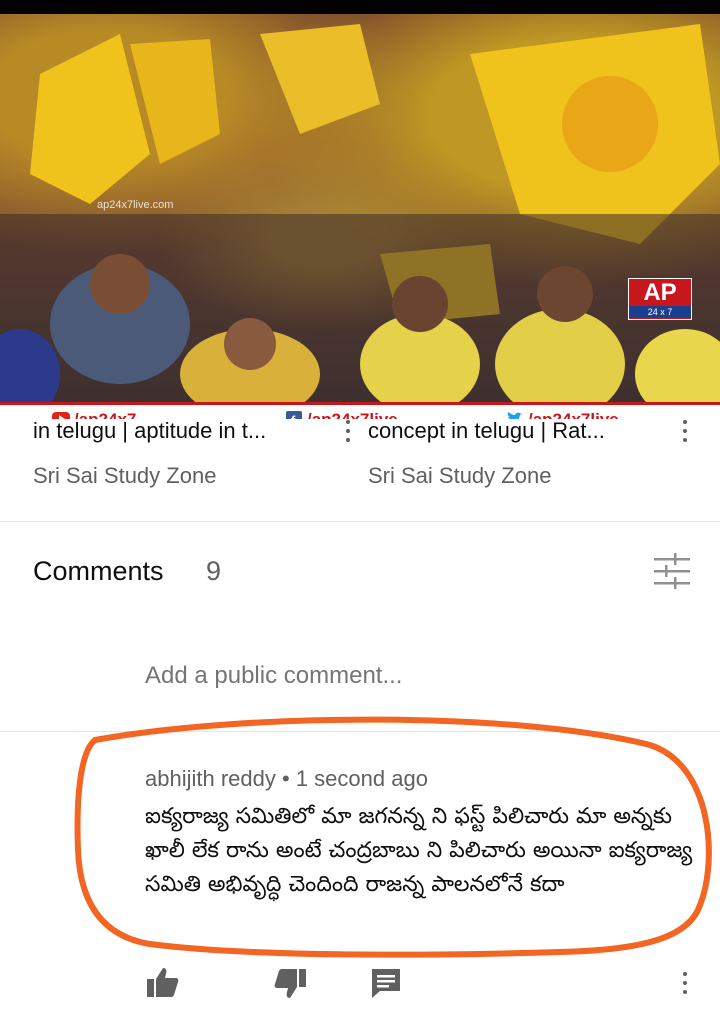 This screenshot has width=720, height=1029. What do you see at coordinates (210, 778) in the screenshot?
I see `comment-author: abhijith reddy` at bounding box center [210, 778].